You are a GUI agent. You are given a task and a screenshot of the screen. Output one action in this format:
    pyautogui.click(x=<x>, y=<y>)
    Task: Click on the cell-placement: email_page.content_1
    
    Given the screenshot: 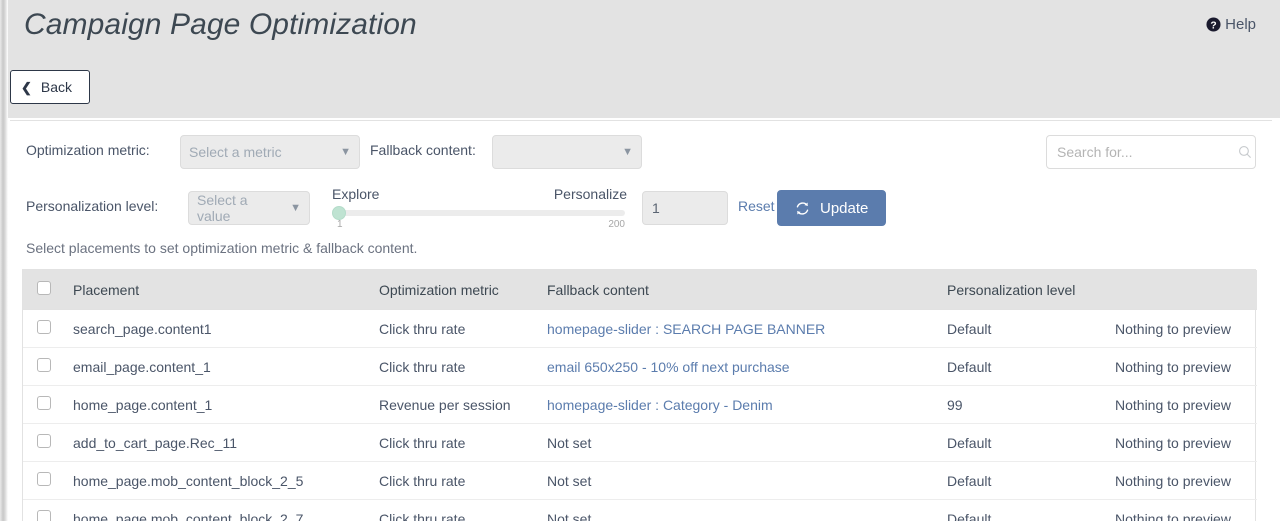 What is the action you would take?
    pyautogui.click(x=218, y=366)
    